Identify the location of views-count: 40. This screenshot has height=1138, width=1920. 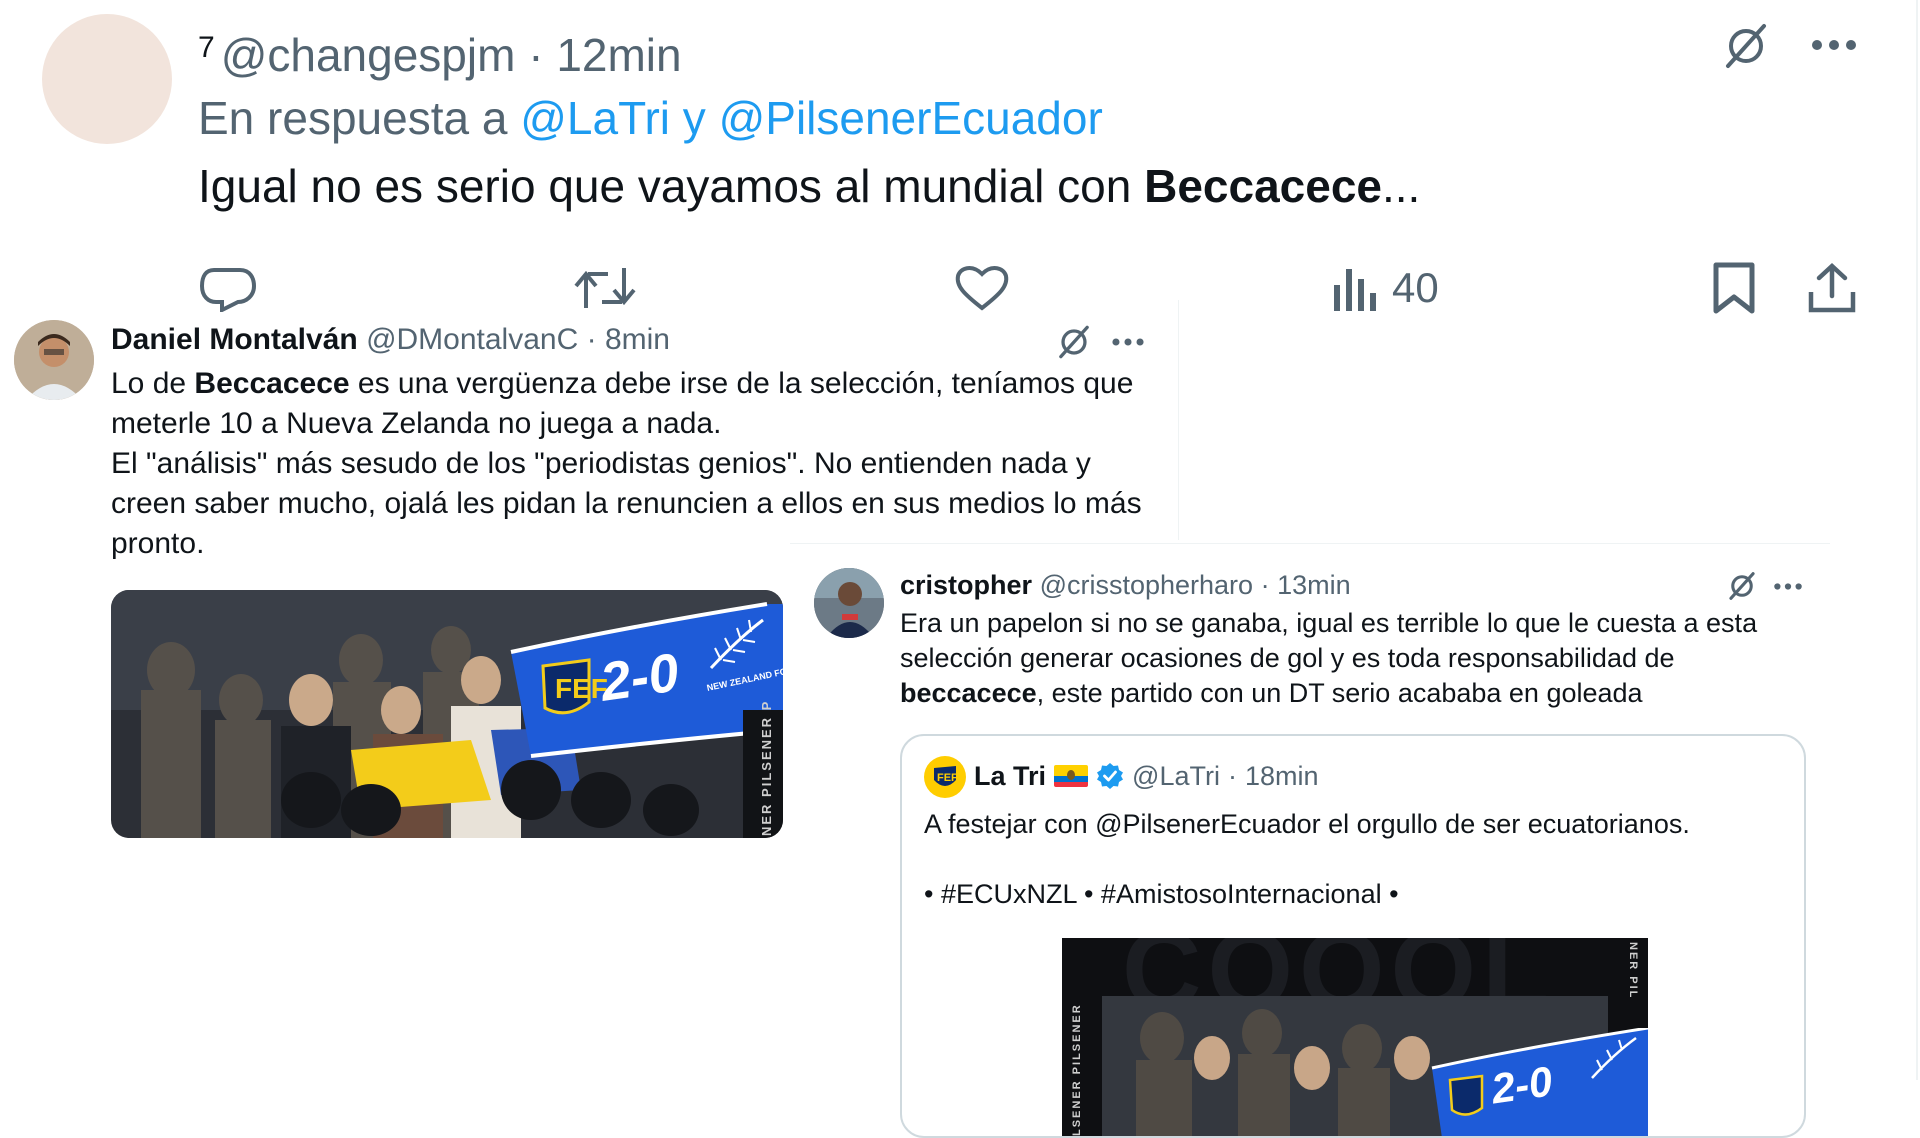
(1415, 287).